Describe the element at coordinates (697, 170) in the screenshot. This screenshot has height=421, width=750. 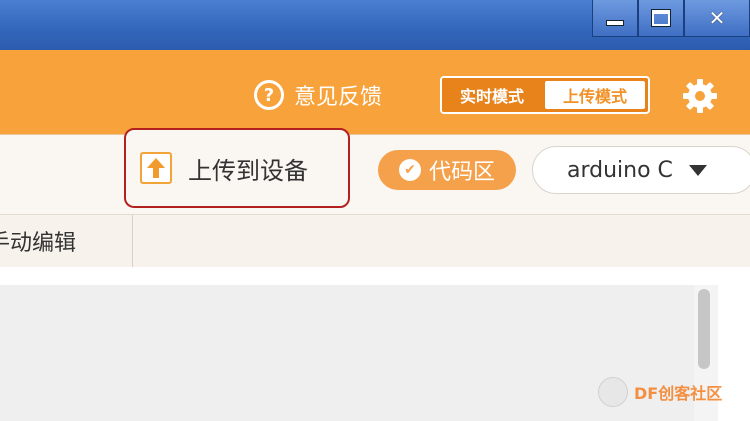
I see `chevron-down-icon` at that location.